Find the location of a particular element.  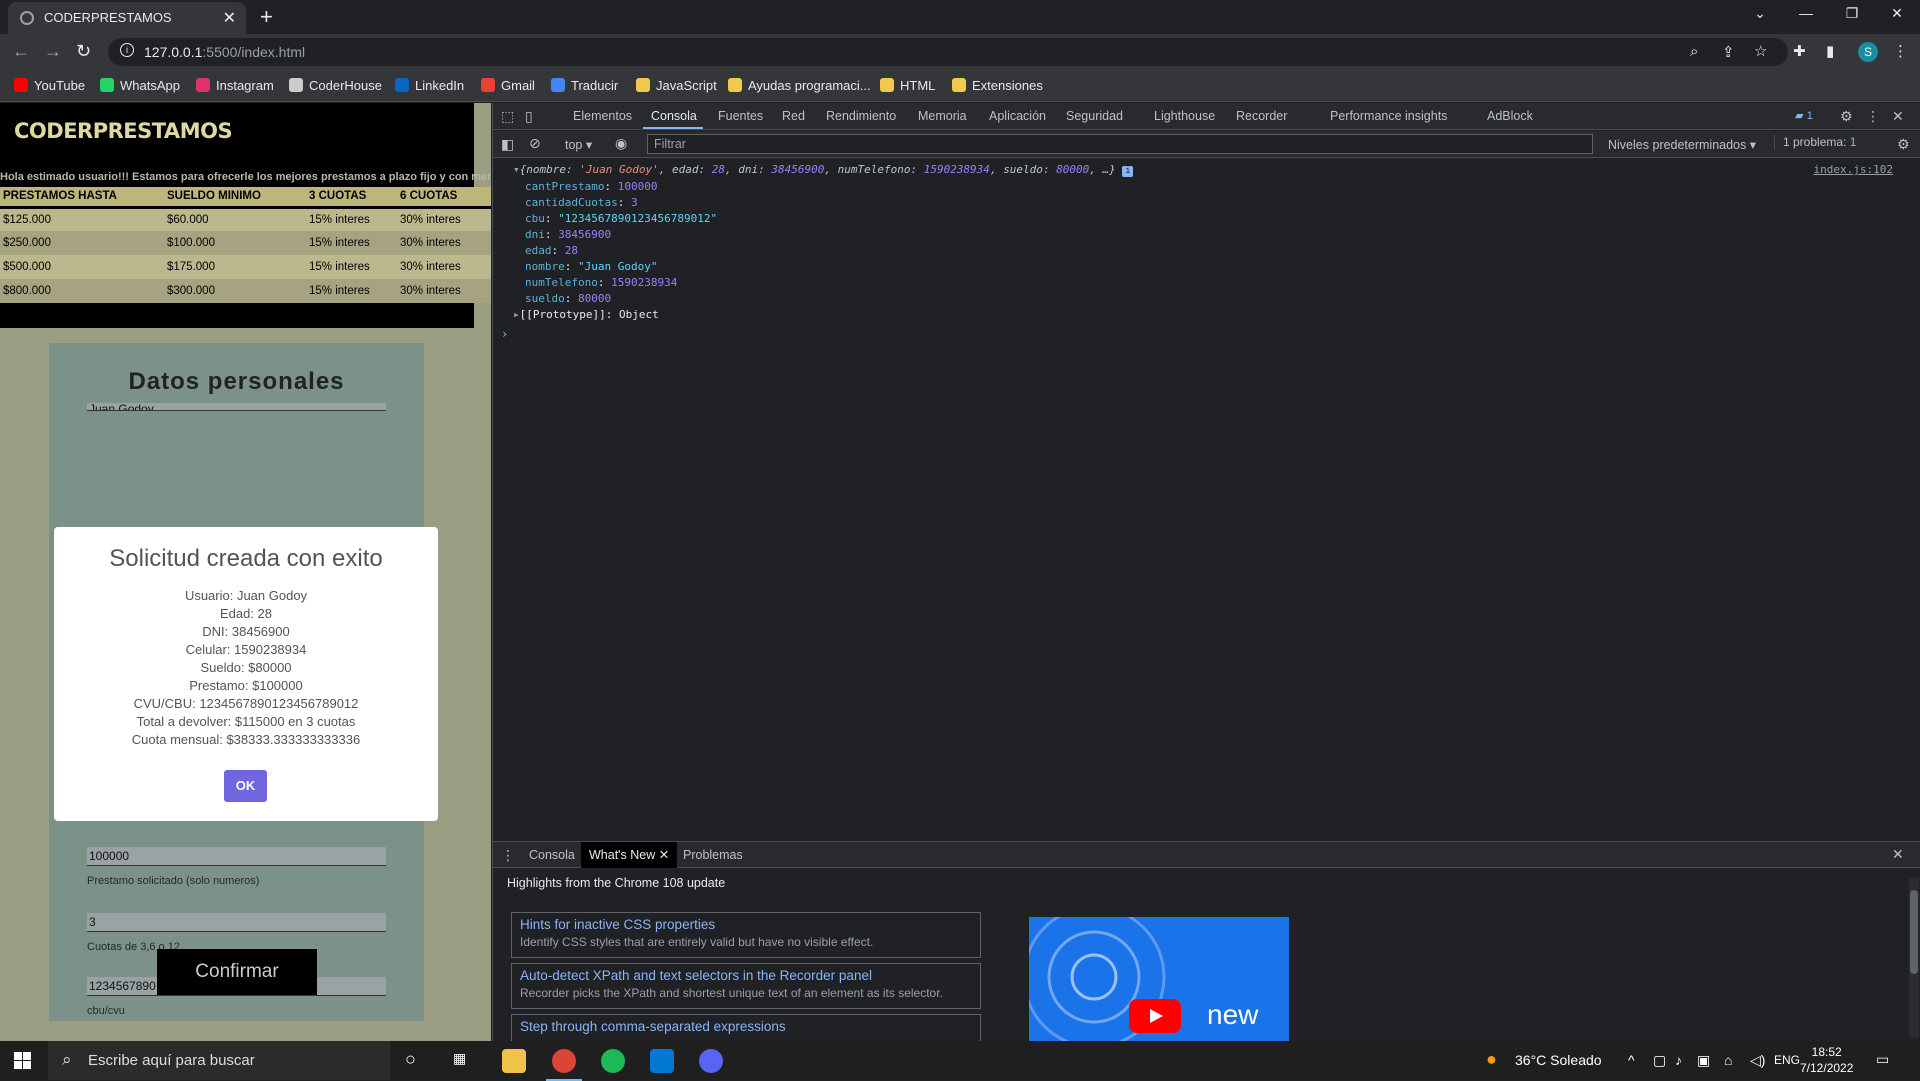

weather-text: 36°C Soleado is located at coordinates (1558, 1060).